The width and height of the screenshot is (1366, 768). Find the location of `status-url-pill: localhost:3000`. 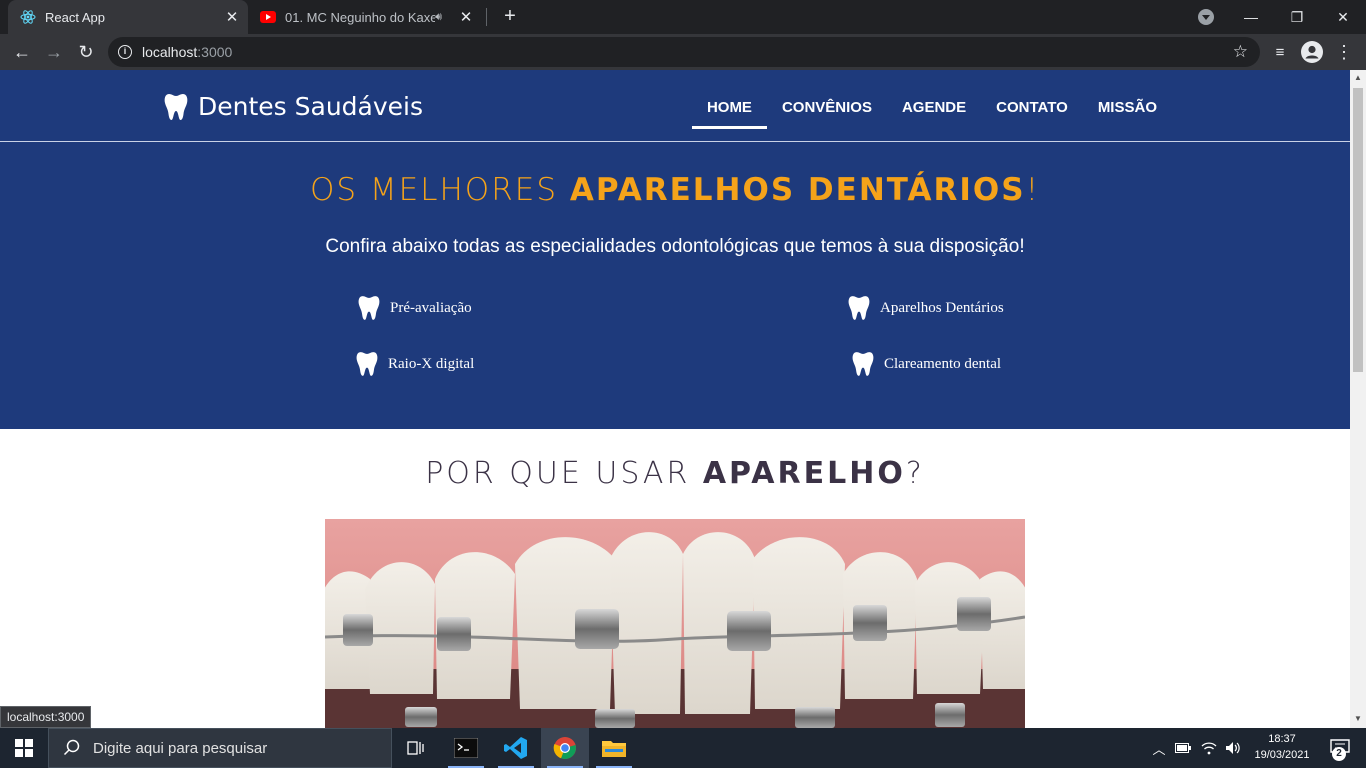

status-url-pill: localhost:3000 is located at coordinates (46, 717).